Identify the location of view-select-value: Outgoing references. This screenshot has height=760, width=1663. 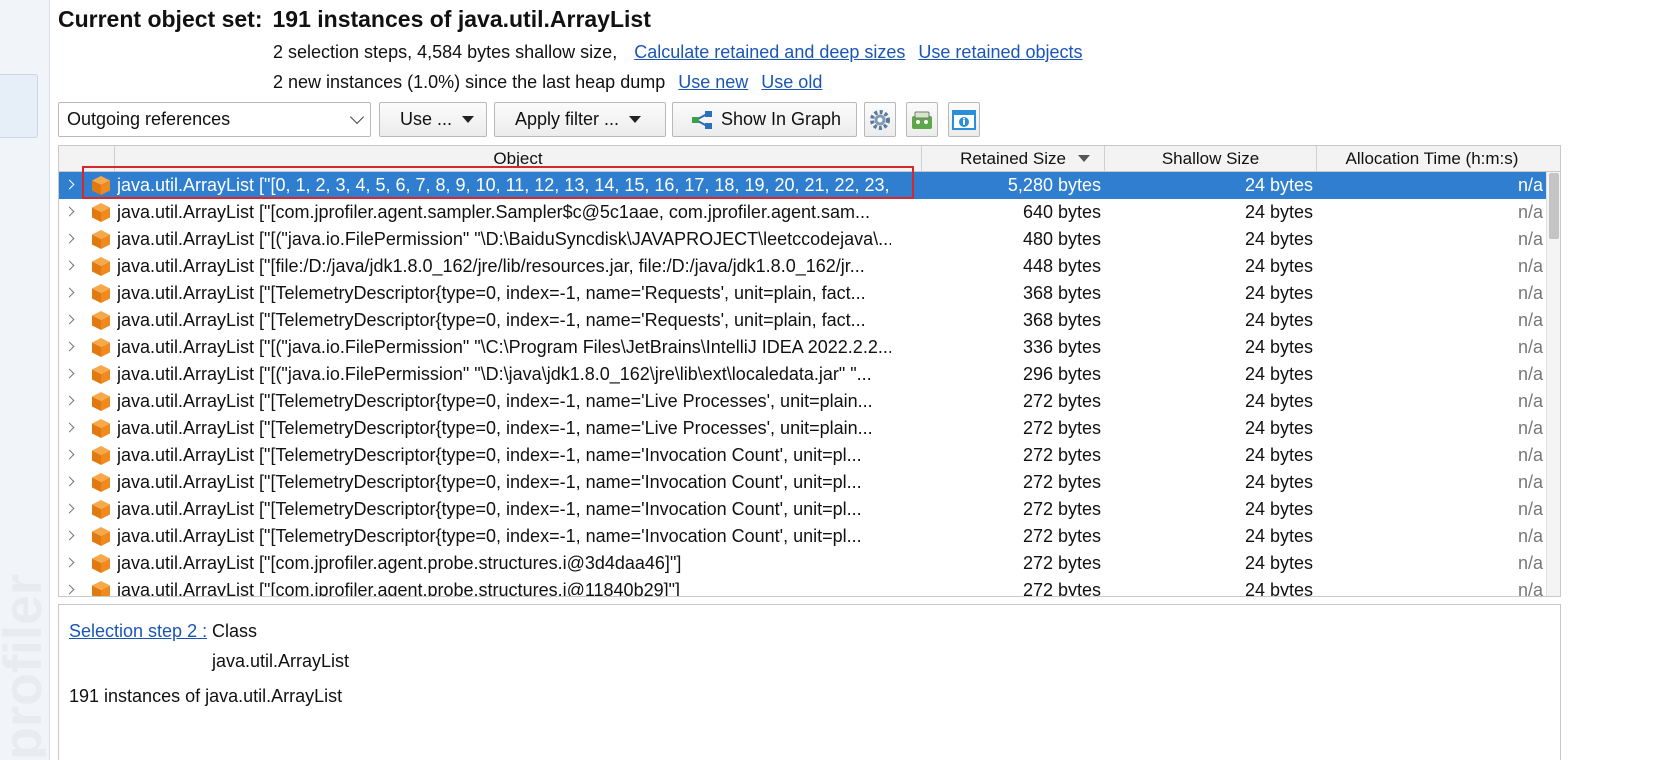
(149, 119).